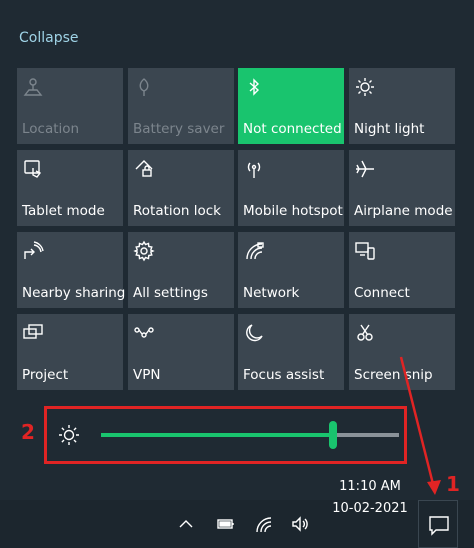 The width and height of the screenshot is (474, 548). I want to click on tile-focus-assist: Focus assist, so click(291, 352).